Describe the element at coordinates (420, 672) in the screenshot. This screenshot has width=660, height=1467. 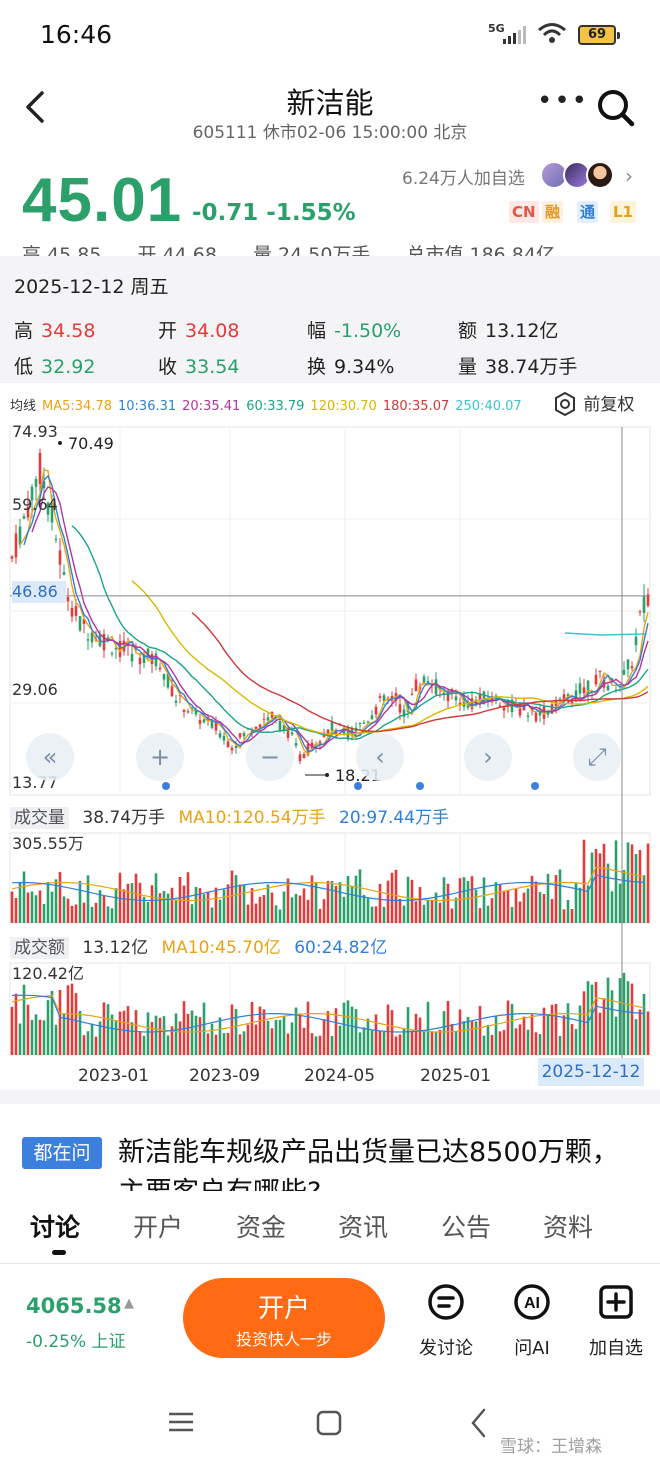
I see `ma-line` at that location.